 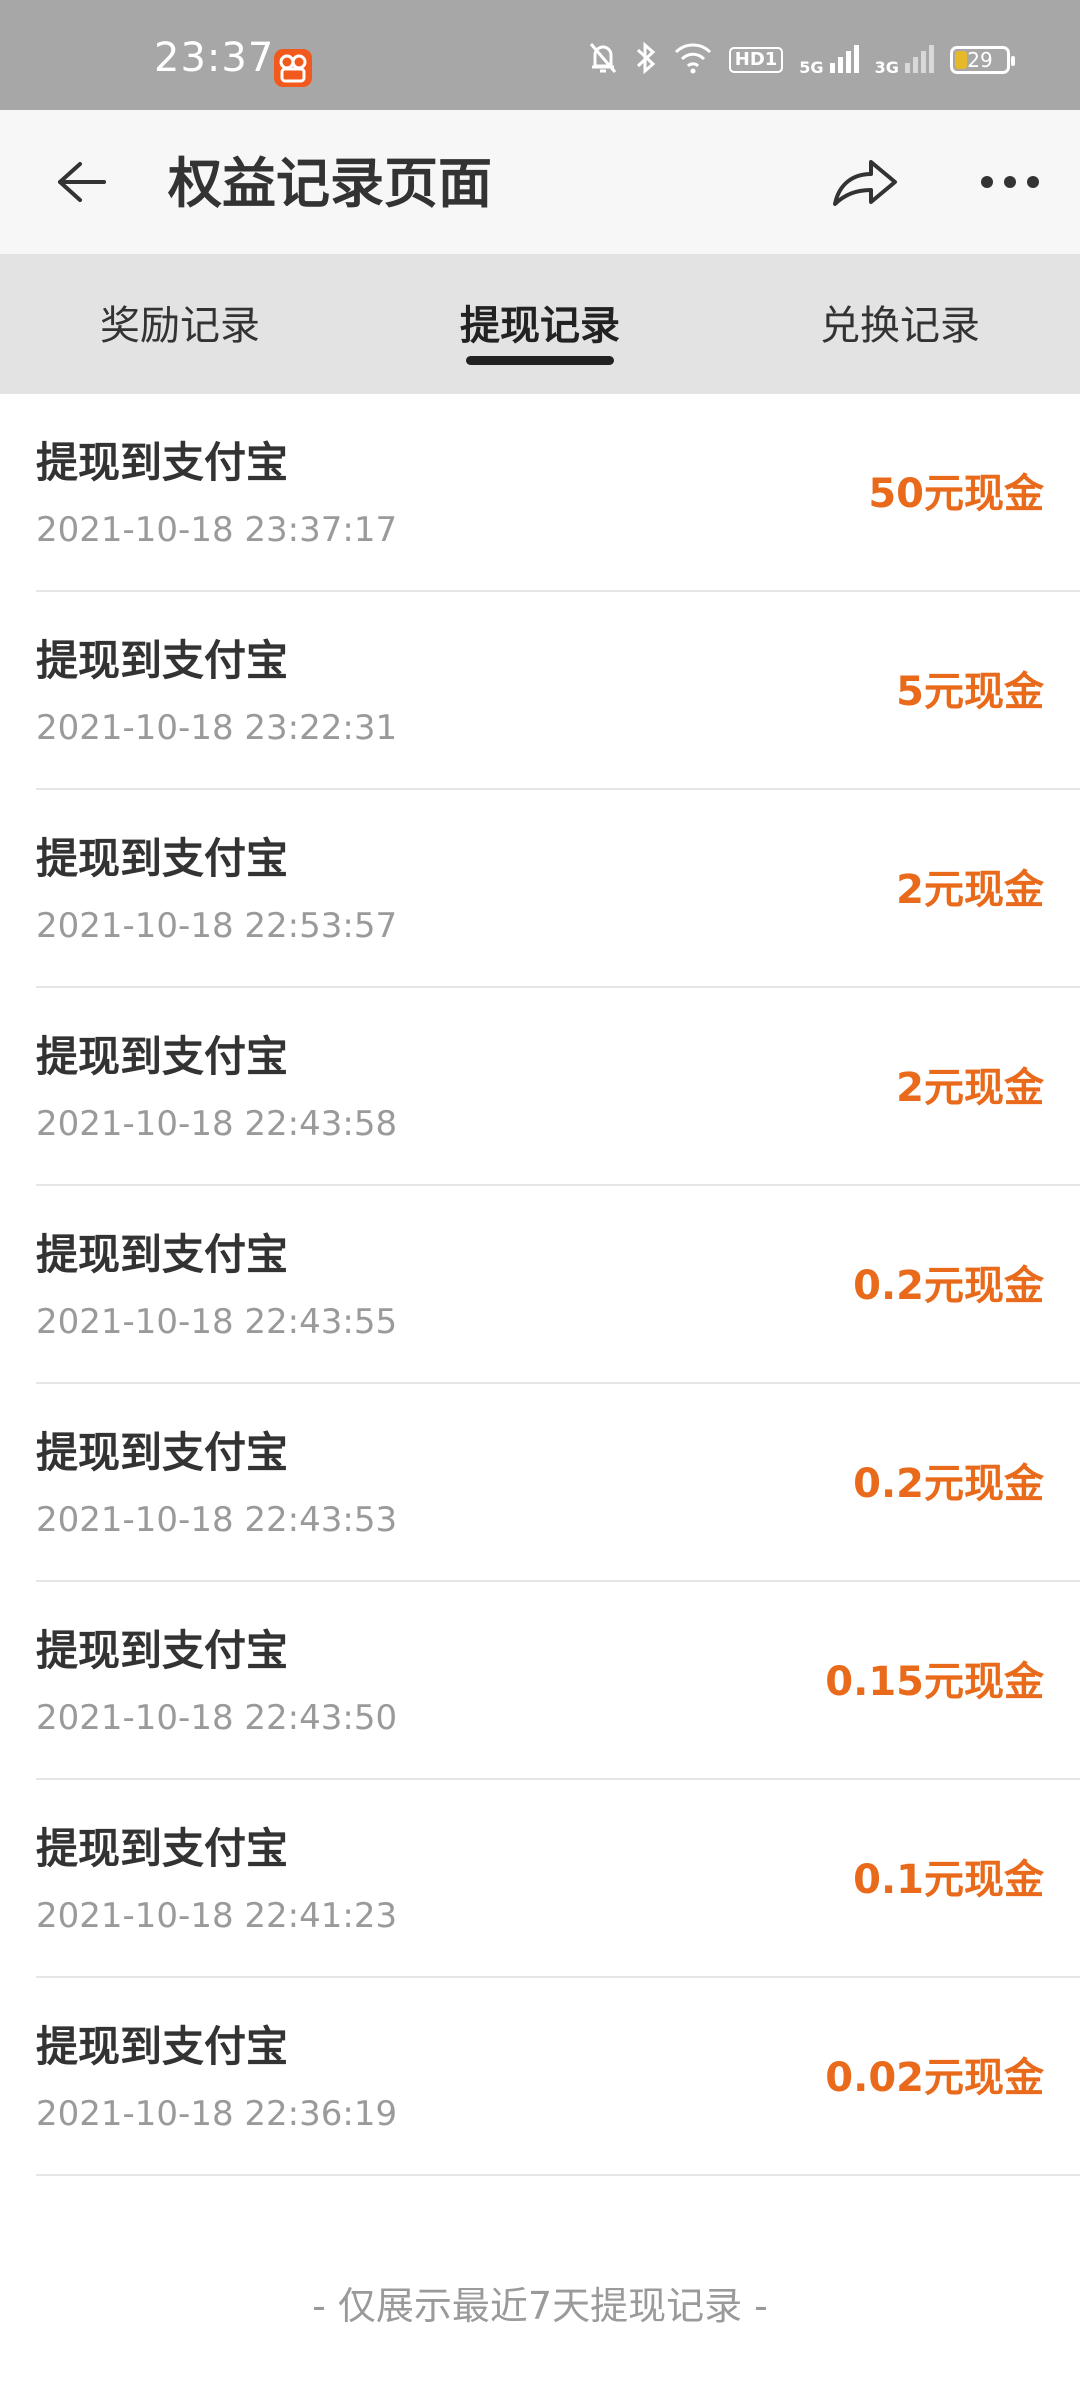 What do you see at coordinates (646, 60) in the screenshot?
I see `bluetooth-icon` at bounding box center [646, 60].